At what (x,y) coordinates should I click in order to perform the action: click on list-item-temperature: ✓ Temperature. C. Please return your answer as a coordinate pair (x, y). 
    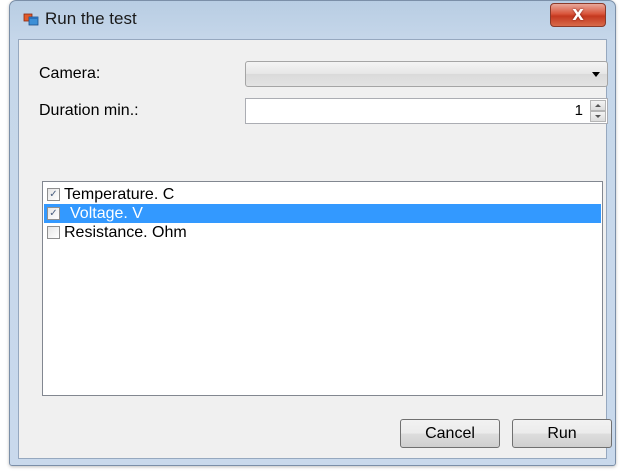
    Looking at the image, I should click on (322, 194).